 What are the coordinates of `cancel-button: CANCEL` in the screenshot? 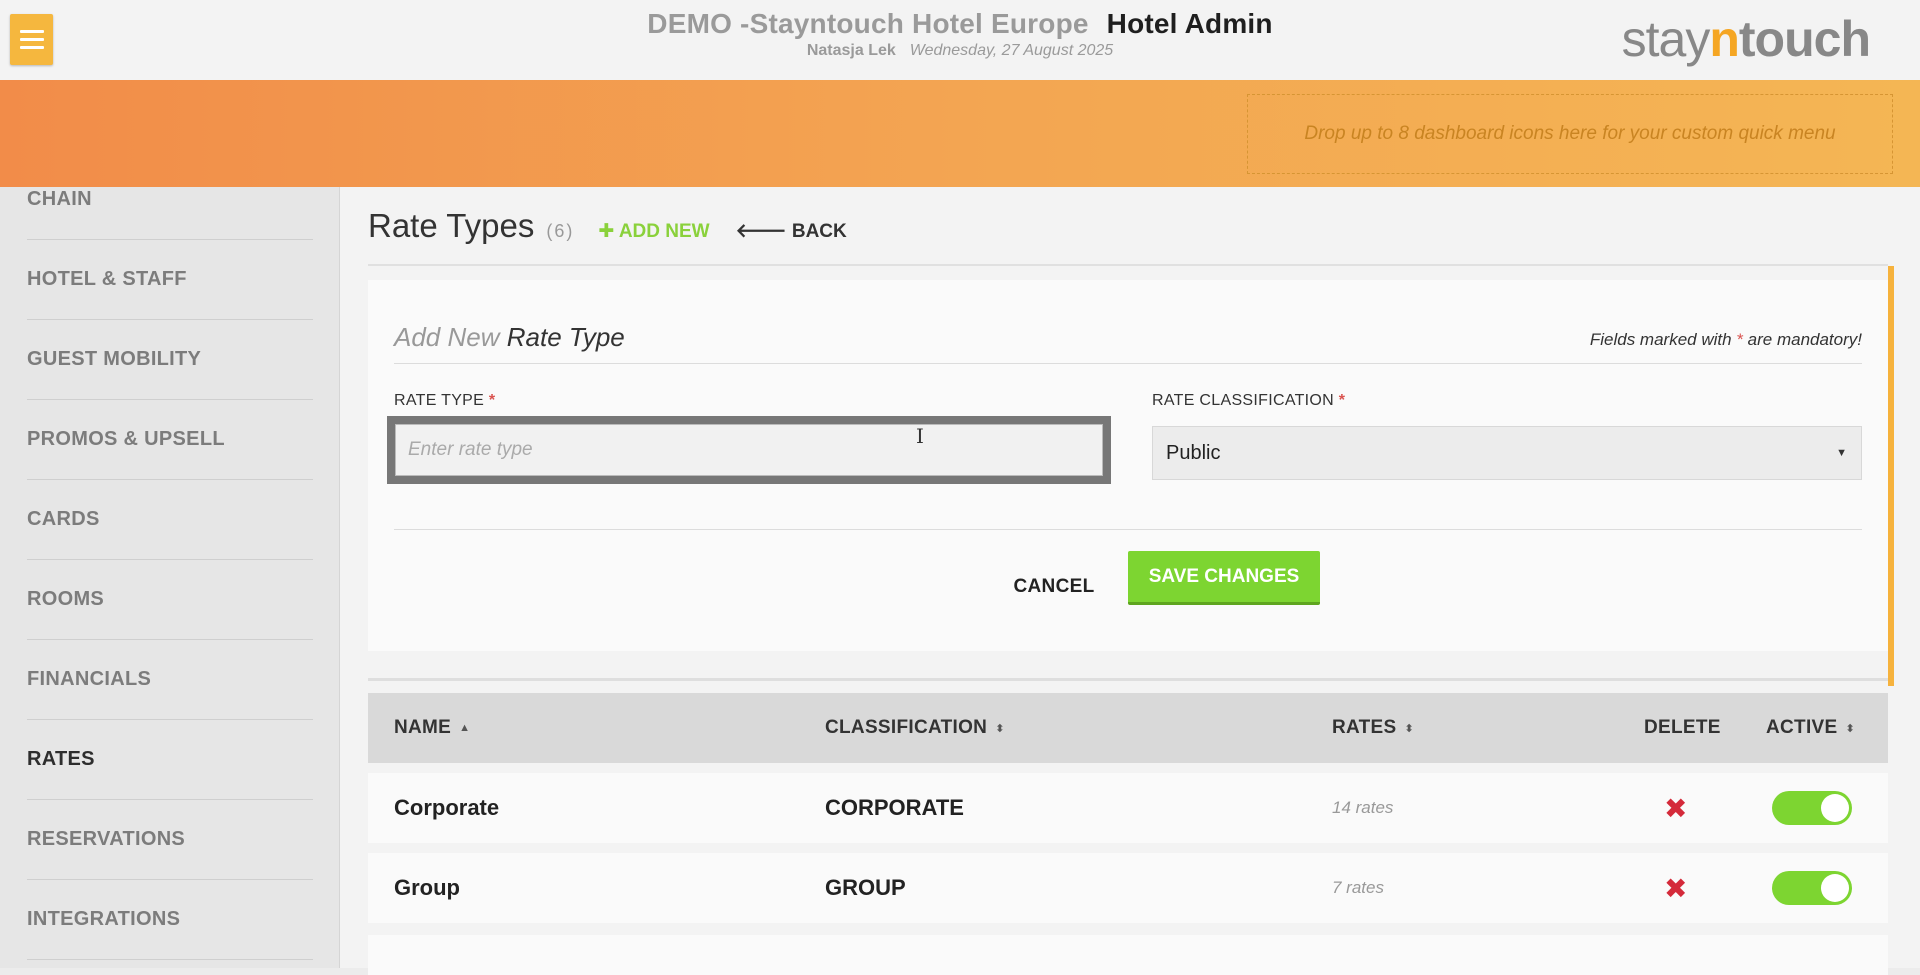 It's located at (1054, 587).